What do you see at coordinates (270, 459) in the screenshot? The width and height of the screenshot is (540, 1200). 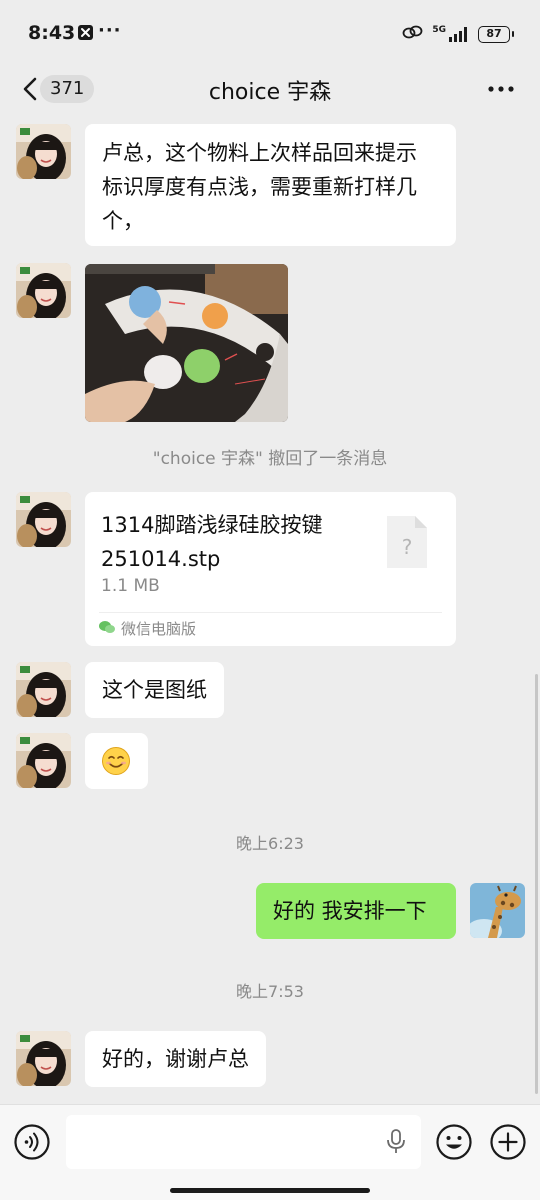 I see `recall-notice: "choice 宇森" 撤回了一条消息` at bounding box center [270, 459].